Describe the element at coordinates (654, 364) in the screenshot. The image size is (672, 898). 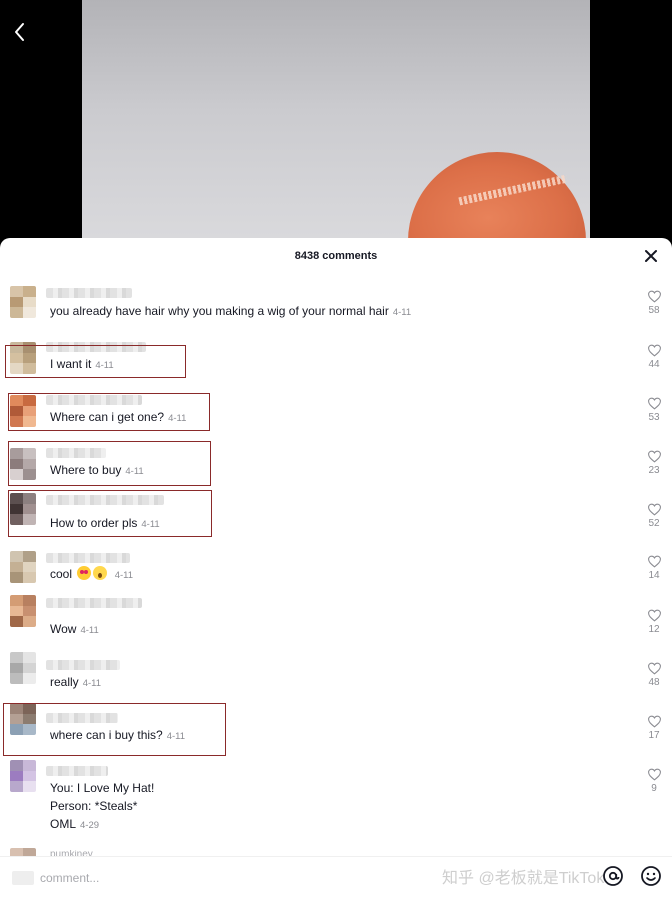
I see `like-count: 44` at that location.